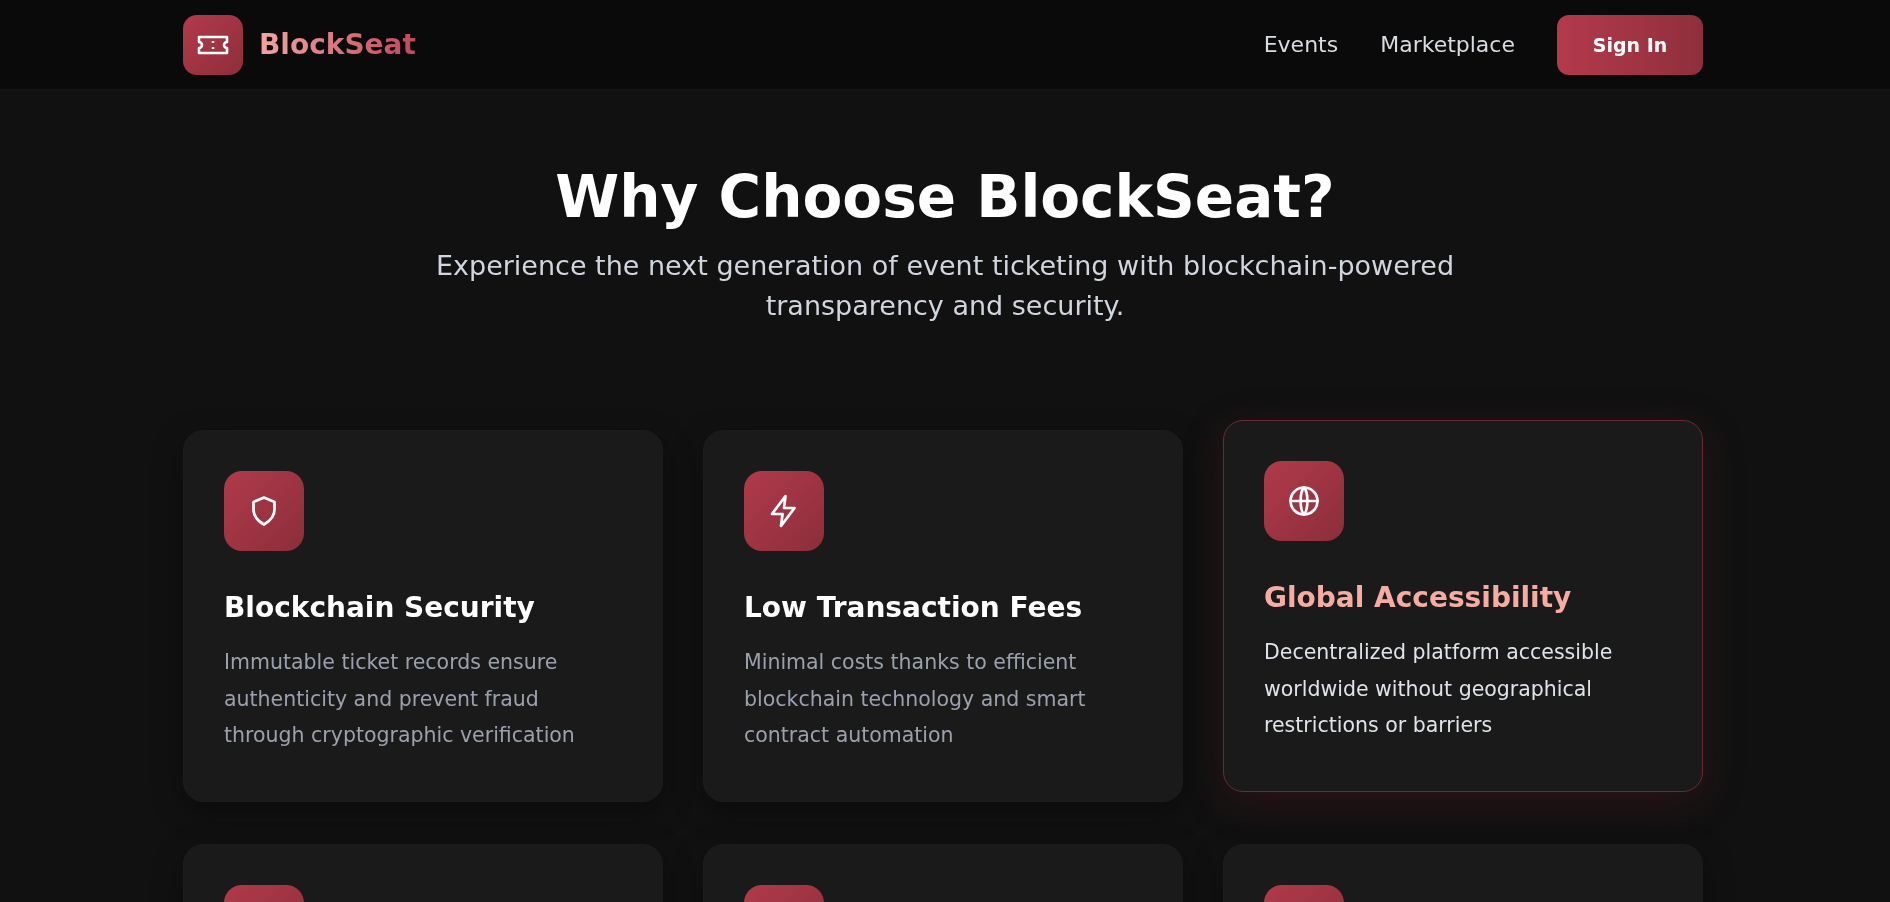 Image resolution: width=1890 pixels, height=902 pixels. What do you see at coordinates (1418, 597) in the screenshot?
I see `feature-title: Global Accessibility` at bounding box center [1418, 597].